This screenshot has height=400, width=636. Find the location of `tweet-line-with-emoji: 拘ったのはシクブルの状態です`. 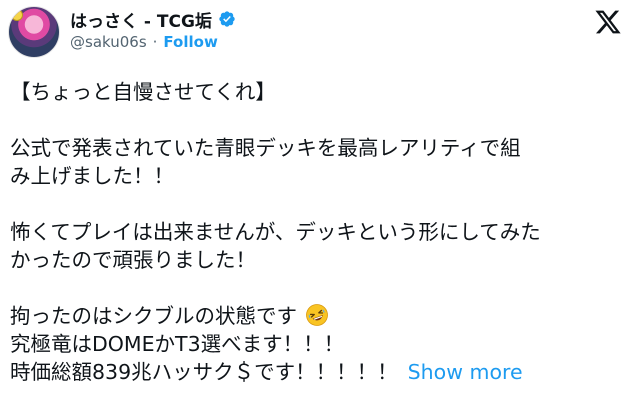

tweet-line-with-emoji: 拘ったのはシクブルの状態です is located at coordinates (320, 316).